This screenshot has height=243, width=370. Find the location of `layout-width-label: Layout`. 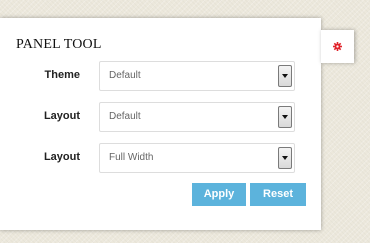

layout-width-label: Layout is located at coordinates (61, 157).